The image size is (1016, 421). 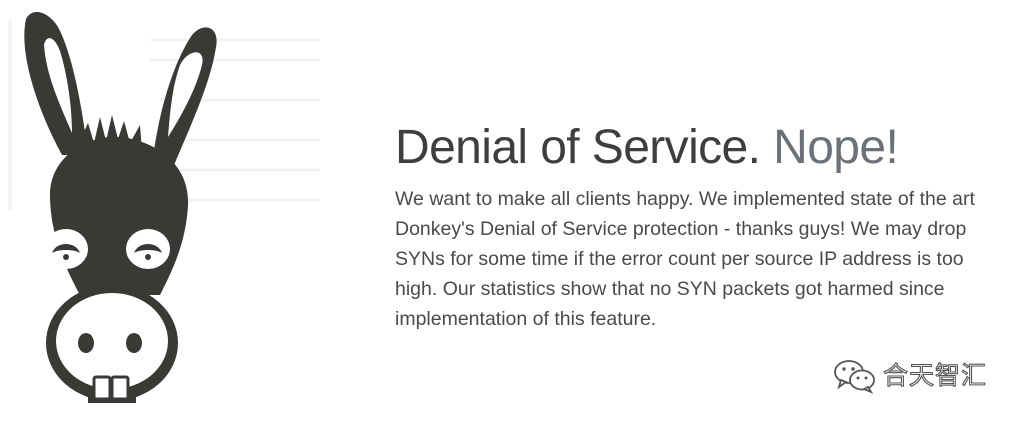 What do you see at coordinates (578, 147) in the screenshot?
I see `title-main: Denial of Service.` at bounding box center [578, 147].